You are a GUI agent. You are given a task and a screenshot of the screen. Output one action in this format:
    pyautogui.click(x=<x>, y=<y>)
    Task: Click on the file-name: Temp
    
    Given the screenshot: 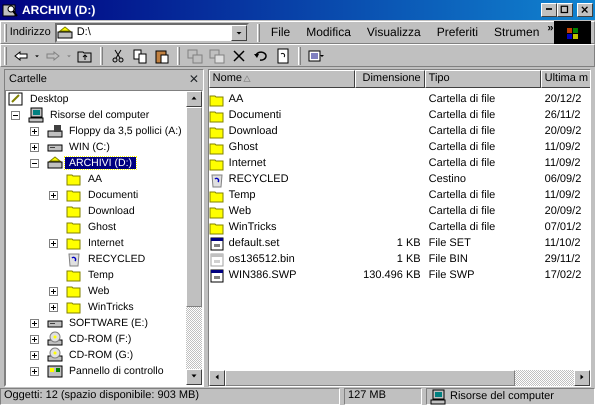 What is the action you would take?
    pyautogui.click(x=242, y=196)
    